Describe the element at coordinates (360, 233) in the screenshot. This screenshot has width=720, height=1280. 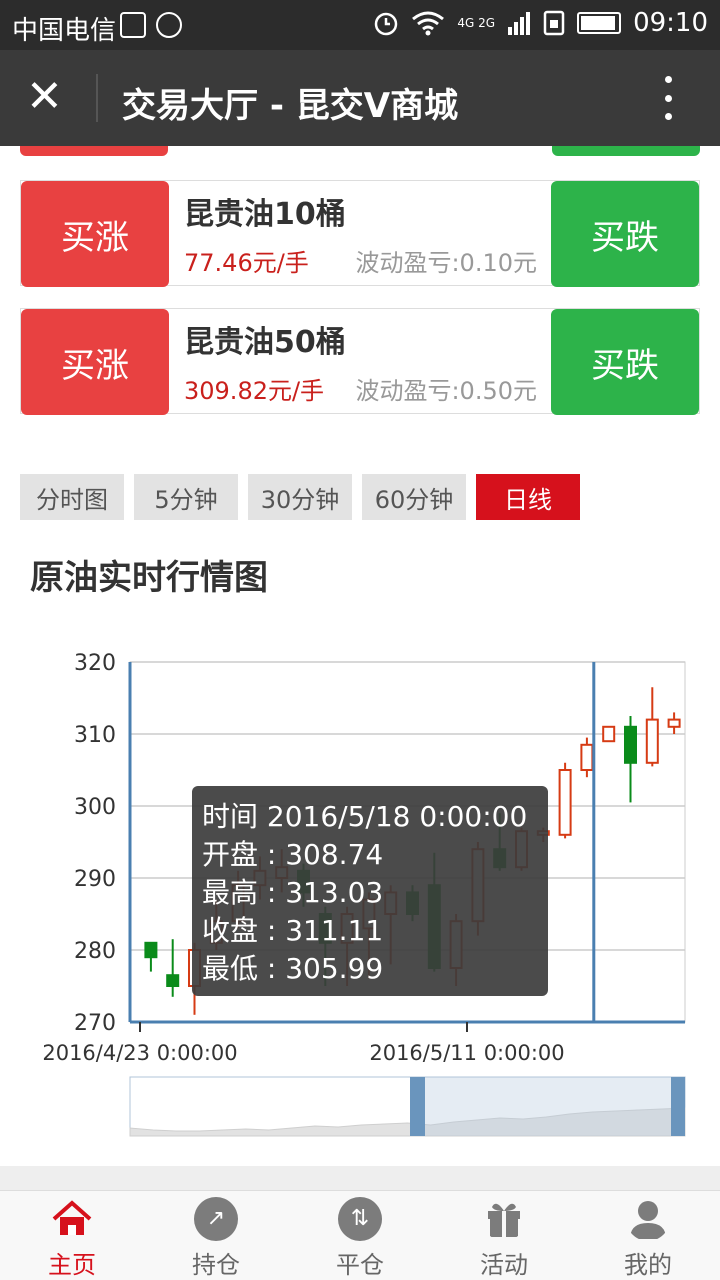
I see `product-row: 买涨 昆贵油10桶 77.46元/手 波动盈亏:0.10元 买跌` at that location.